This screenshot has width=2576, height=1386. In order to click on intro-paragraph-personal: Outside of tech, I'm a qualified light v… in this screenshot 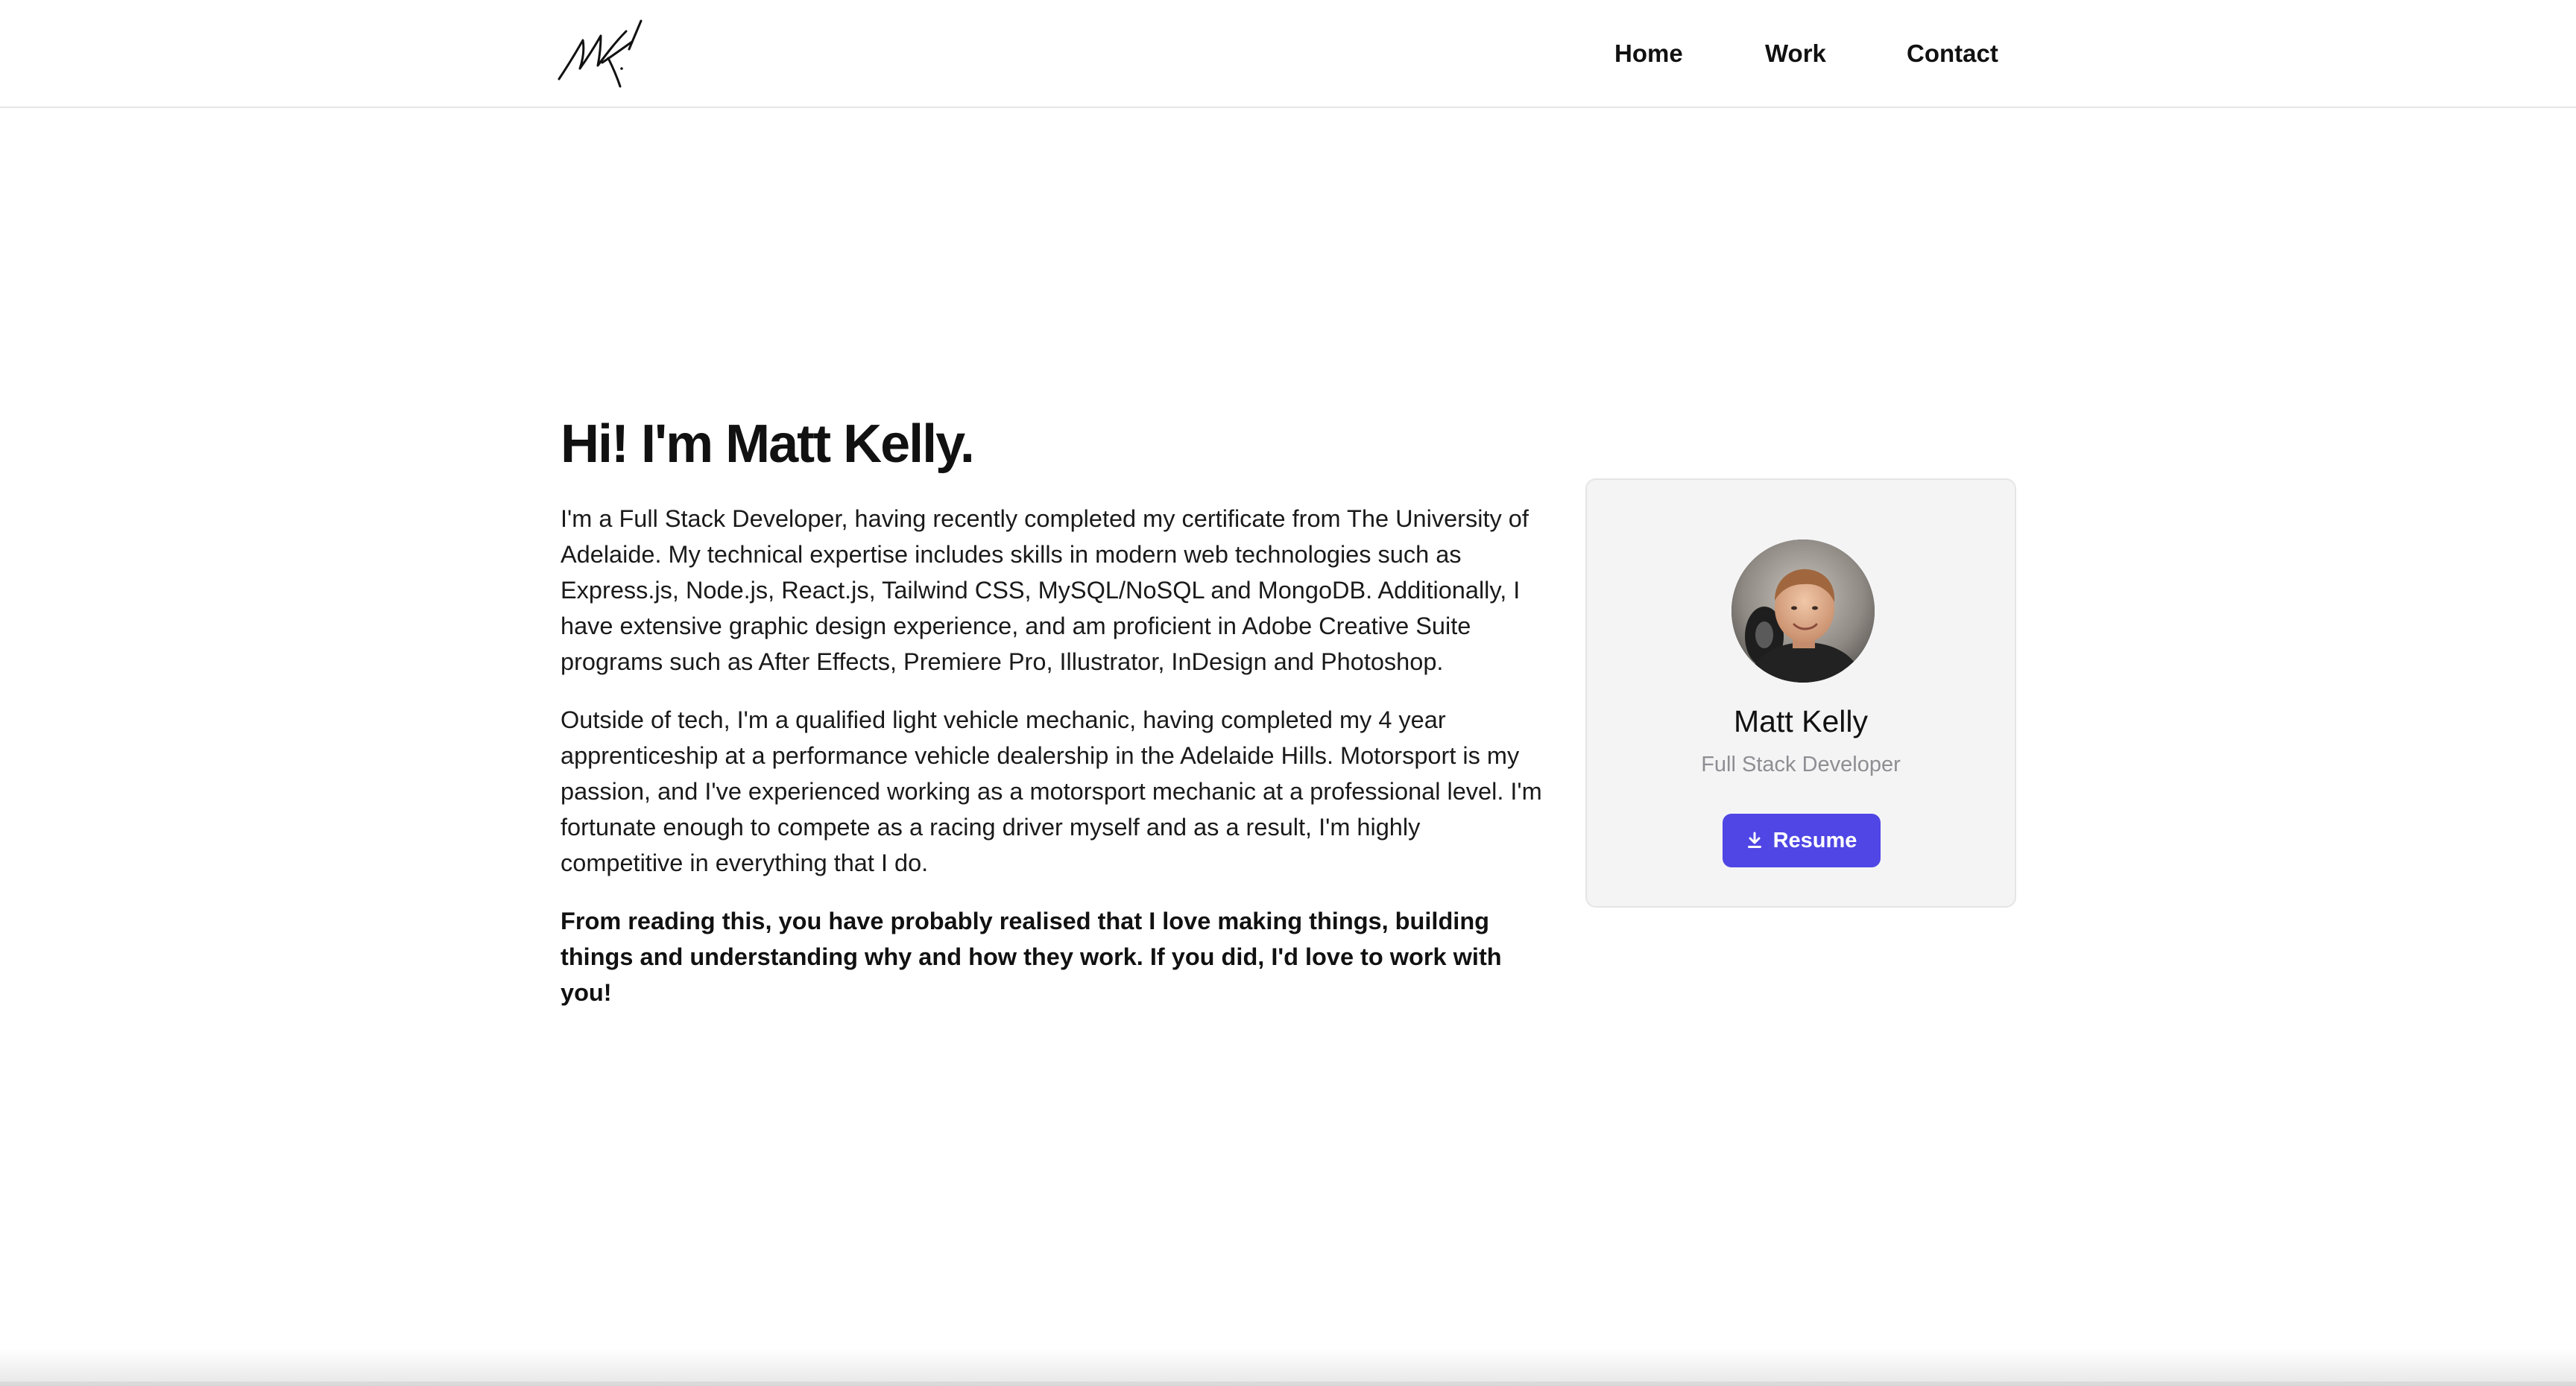, I will do `click(1051, 791)`.